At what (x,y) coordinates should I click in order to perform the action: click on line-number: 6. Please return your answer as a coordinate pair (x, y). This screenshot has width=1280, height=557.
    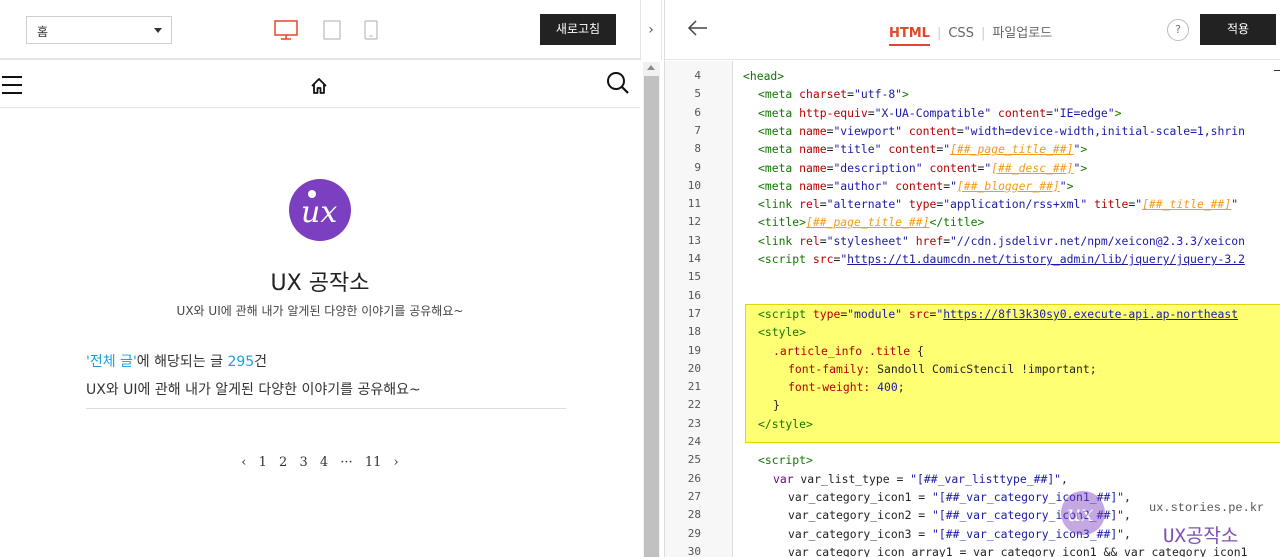
    Looking at the image, I should click on (697, 112).